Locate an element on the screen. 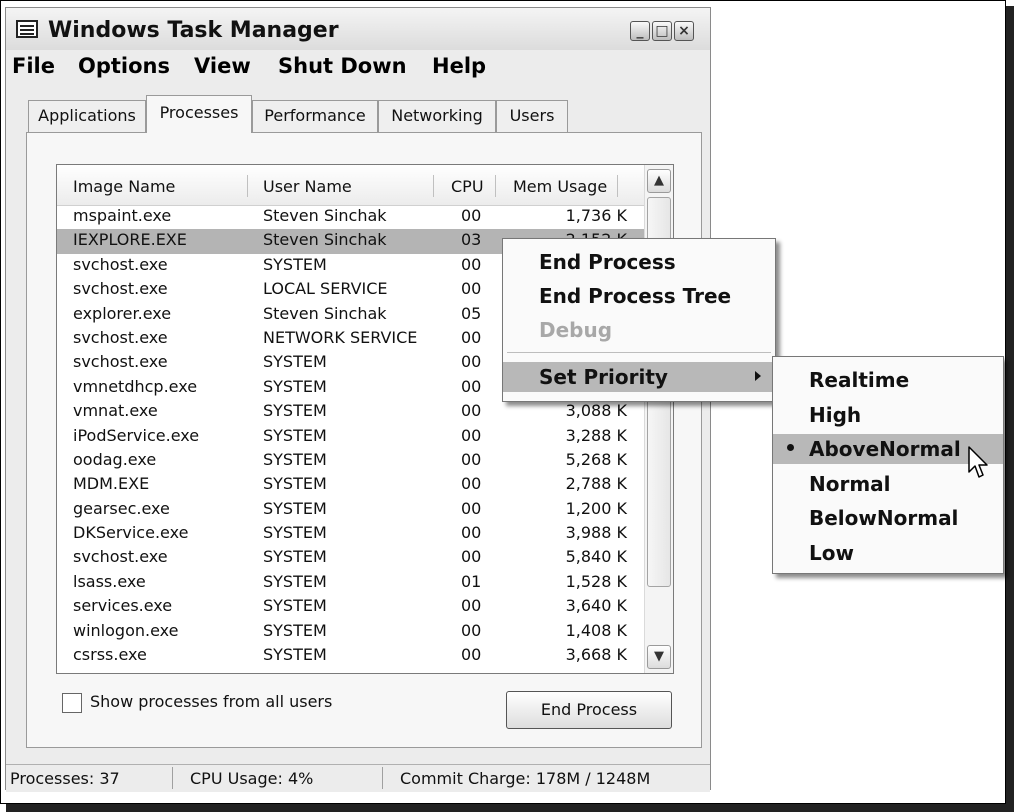  cell-image-name: csrss.exe is located at coordinates (110, 655).